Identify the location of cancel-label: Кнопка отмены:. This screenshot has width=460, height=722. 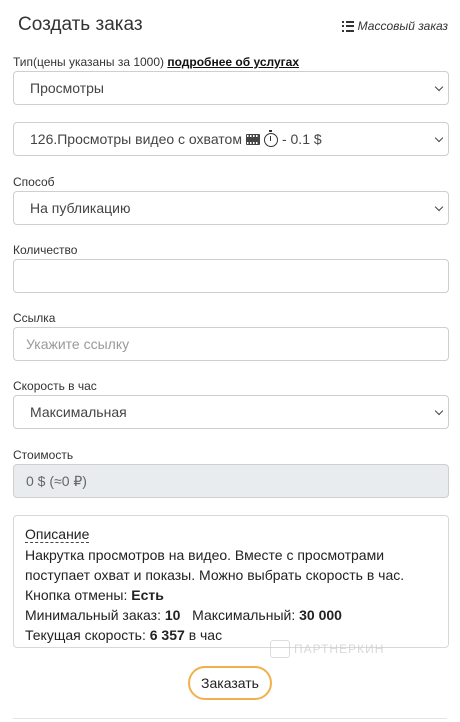
(76, 595).